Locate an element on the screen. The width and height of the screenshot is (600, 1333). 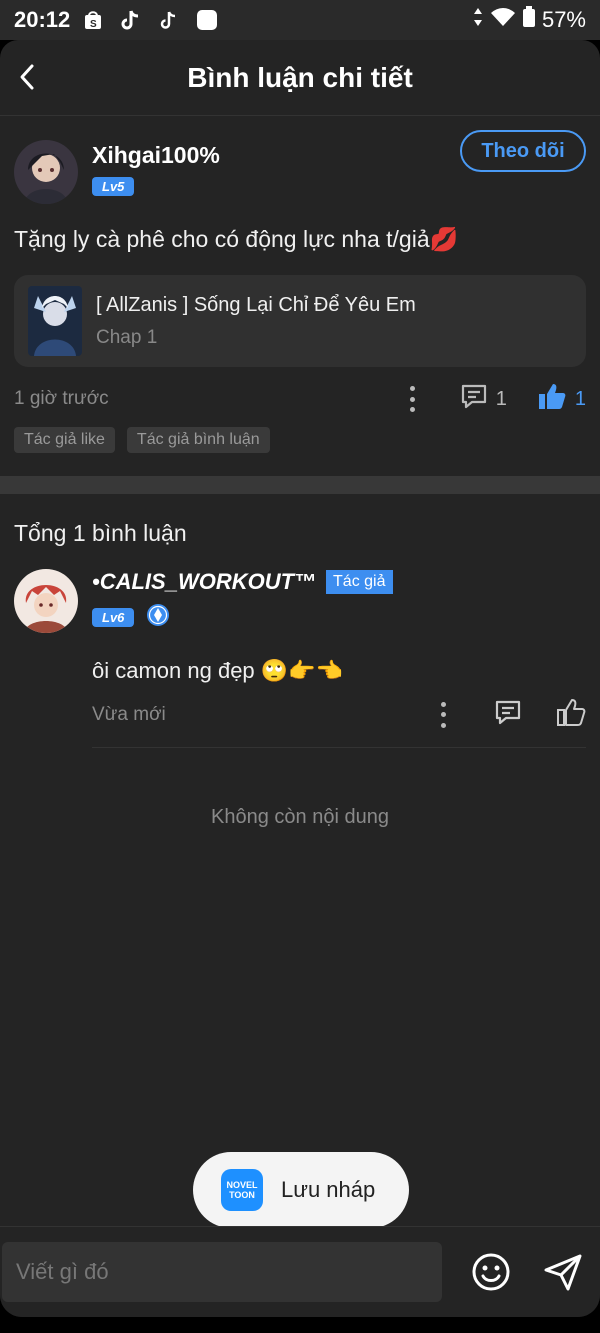
work-title: [ AllZanis ] Sống Lại Chỉ Để Yêu Em is located at coordinates (256, 304).